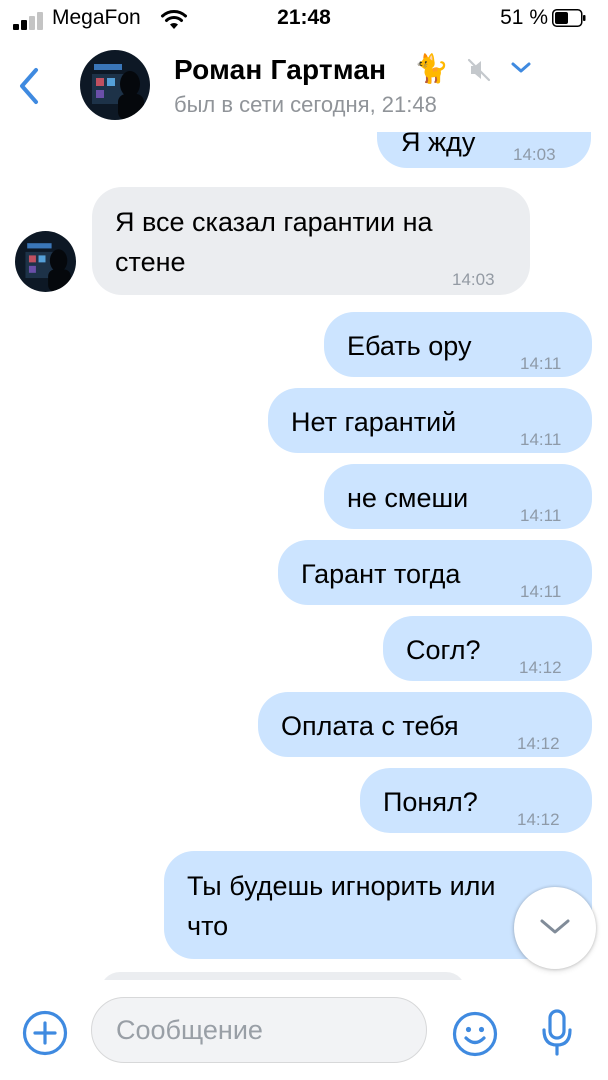  I want to click on message-text: Оплата с тебя, so click(370, 726).